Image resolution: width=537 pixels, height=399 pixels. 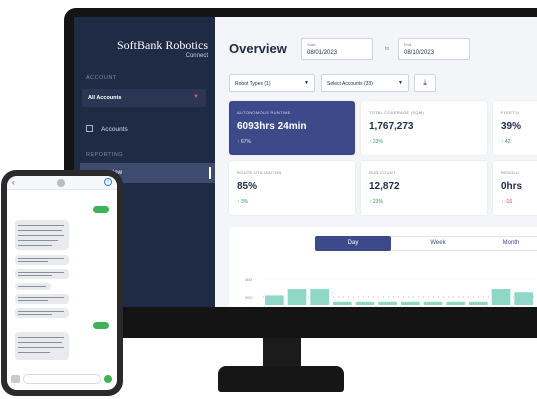 What do you see at coordinates (384, 186) in the screenshot?
I see `kpi-value: 12,872` at bounding box center [384, 186].